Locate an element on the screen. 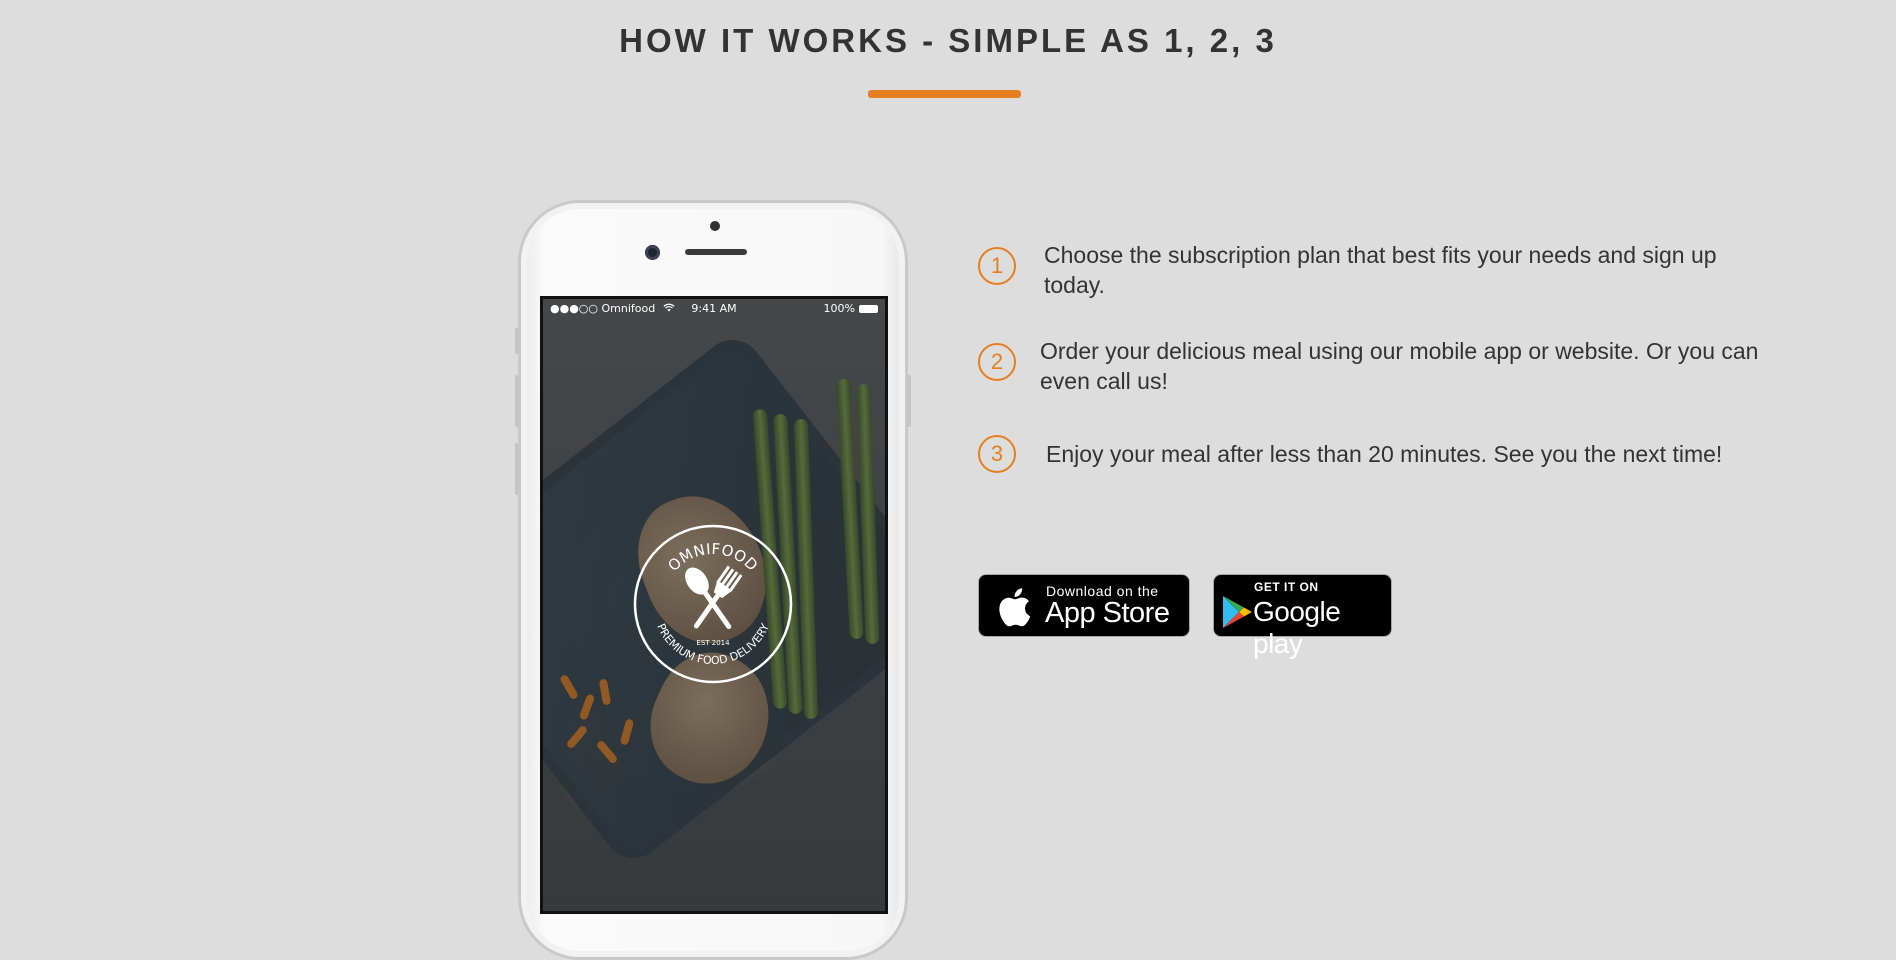 This screenshot has width=1896, height=960. logo-established-text: EST 2014 is located at coordinates (713, 643).